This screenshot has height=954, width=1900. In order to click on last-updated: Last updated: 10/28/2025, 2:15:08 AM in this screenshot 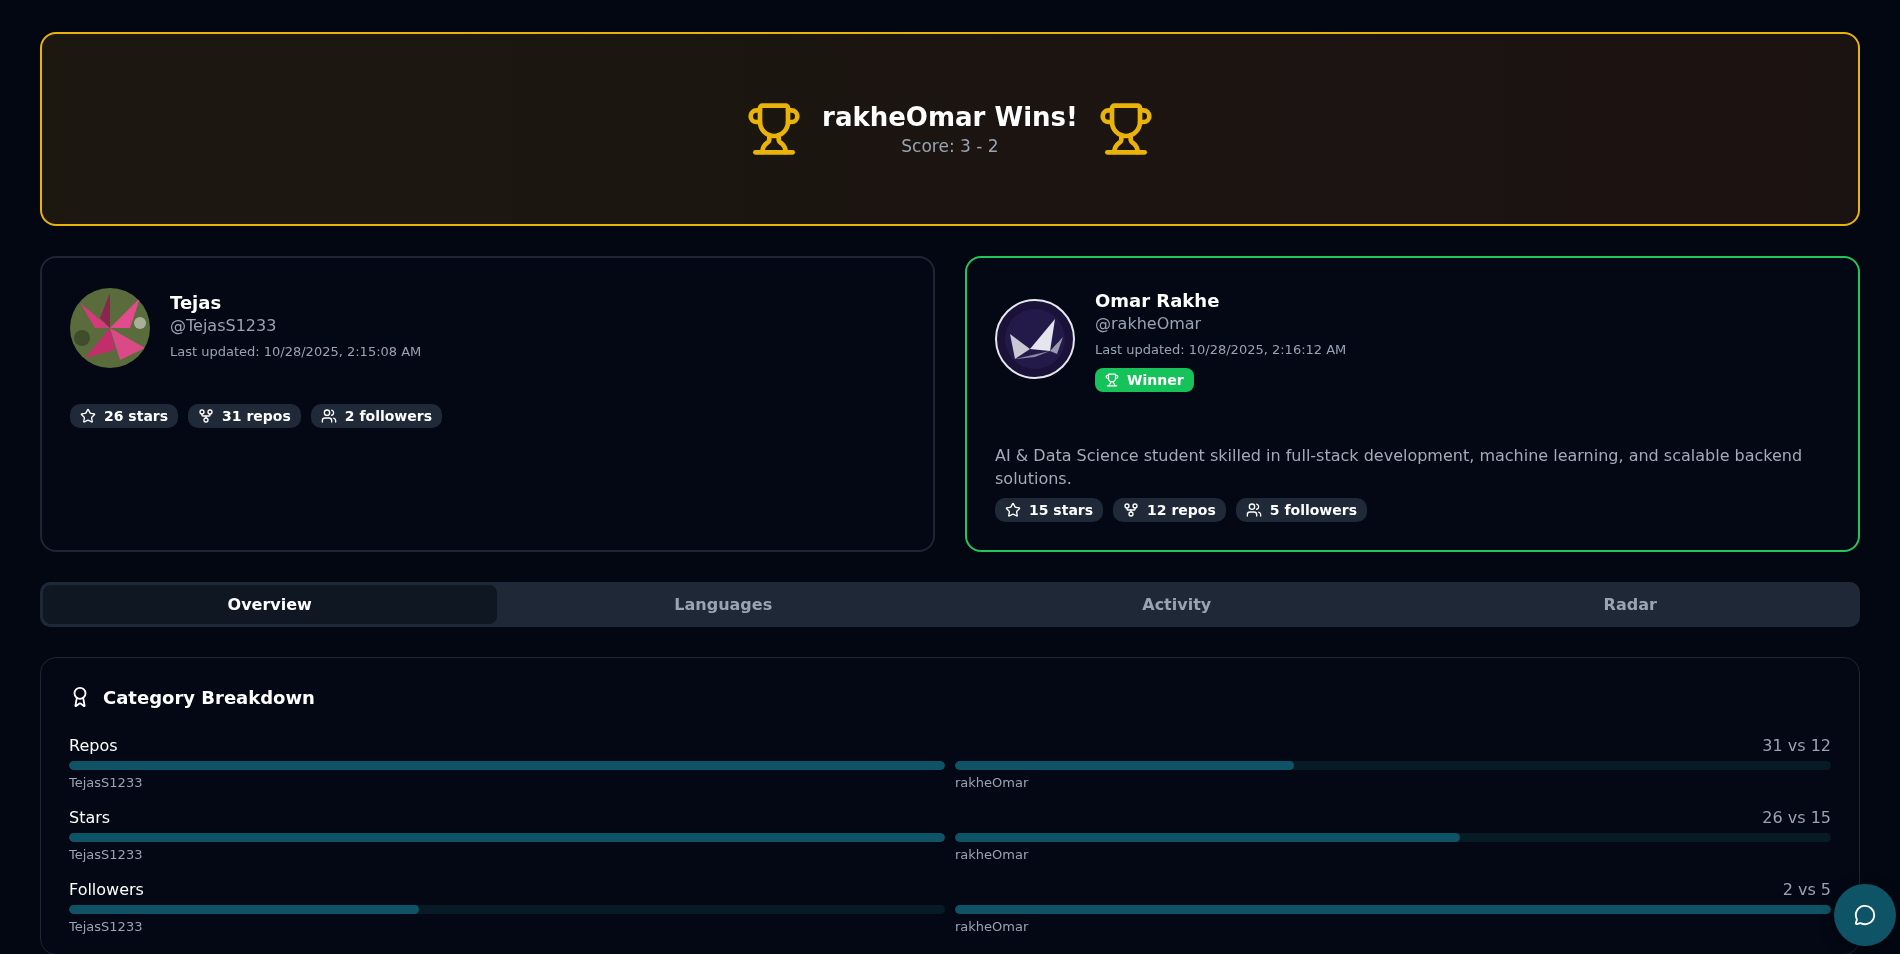, I will do `click(296, 351)`.